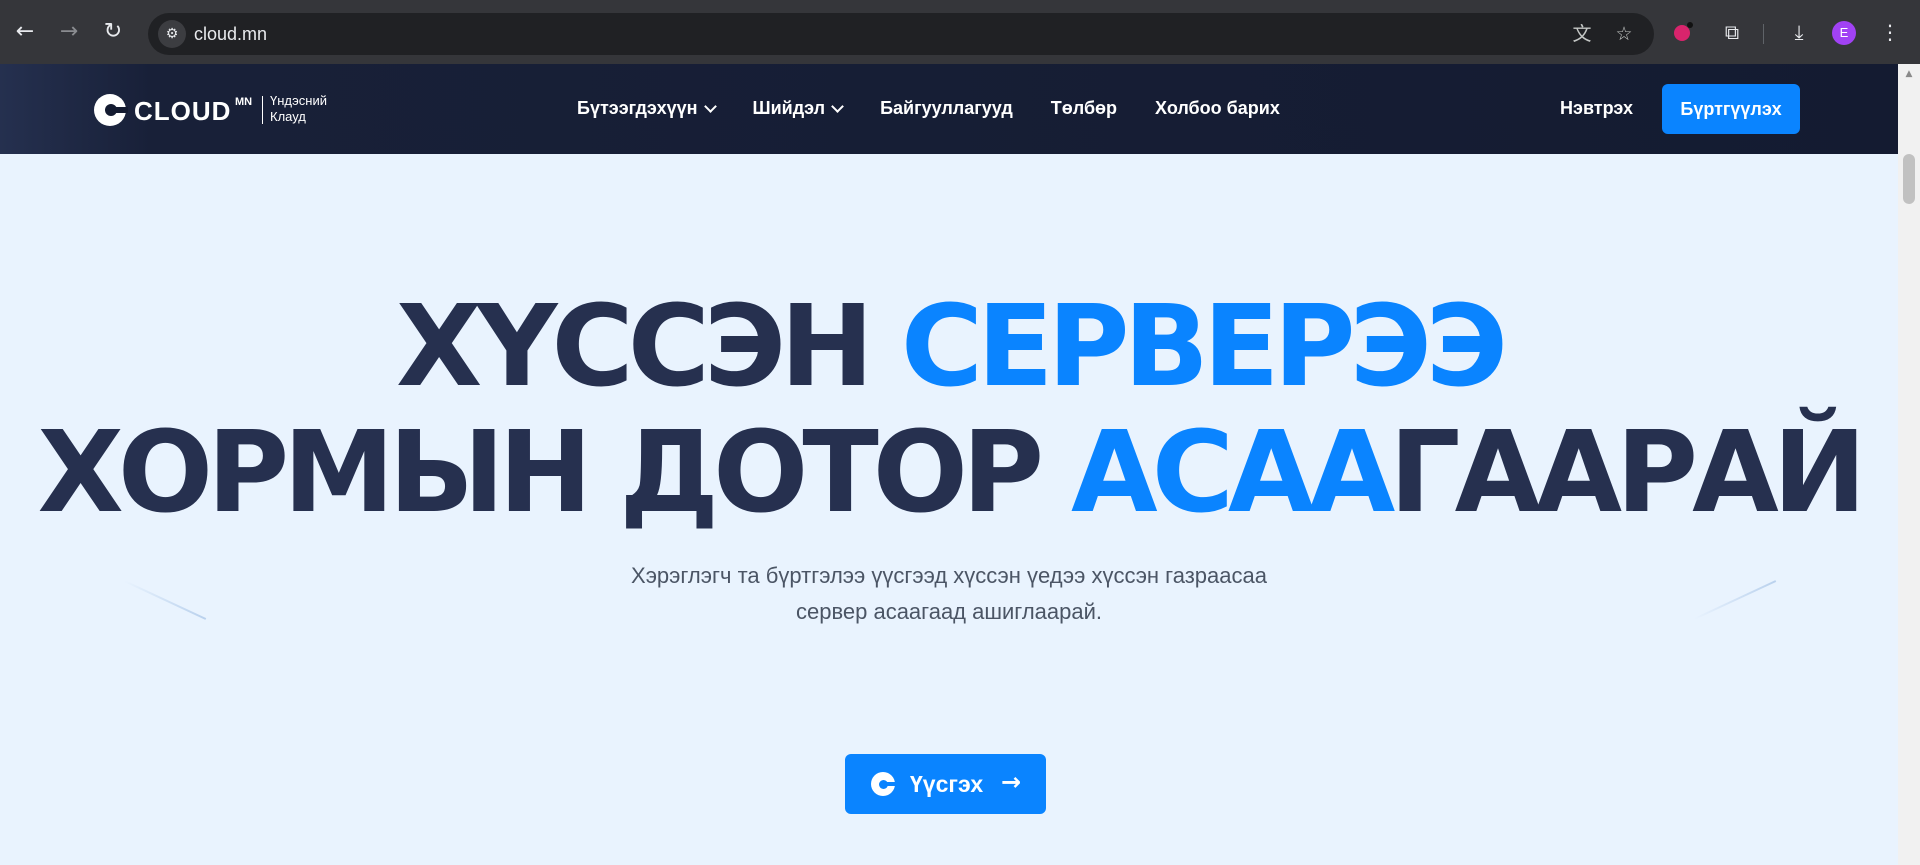 Image resolution: width=1920 pixels, height=865 pixels. Describe the element at coordinates (1233, 473) in the screenshot. I see `hero-line2-highlight: АСАА` at that location.